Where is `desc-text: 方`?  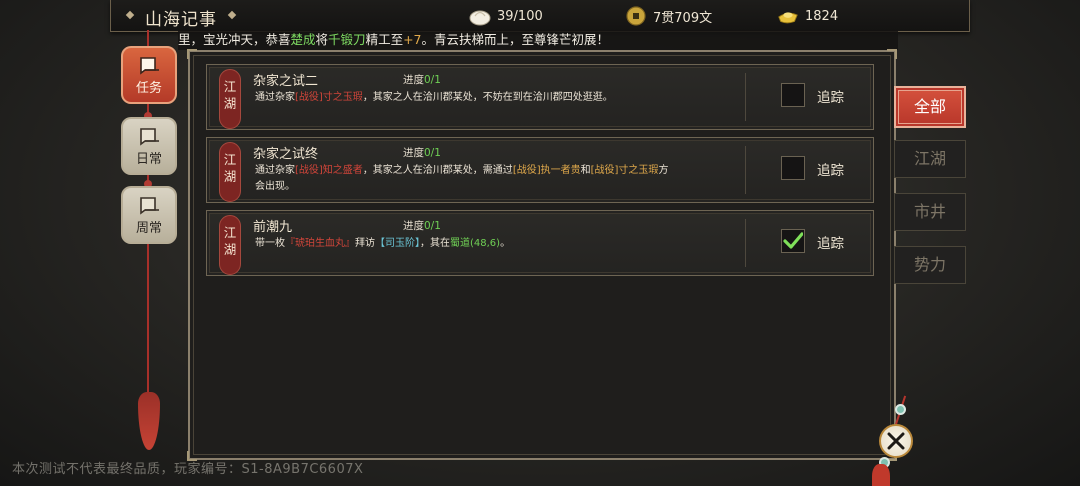
desc-text: 方 is located at coordinates (663, 170).